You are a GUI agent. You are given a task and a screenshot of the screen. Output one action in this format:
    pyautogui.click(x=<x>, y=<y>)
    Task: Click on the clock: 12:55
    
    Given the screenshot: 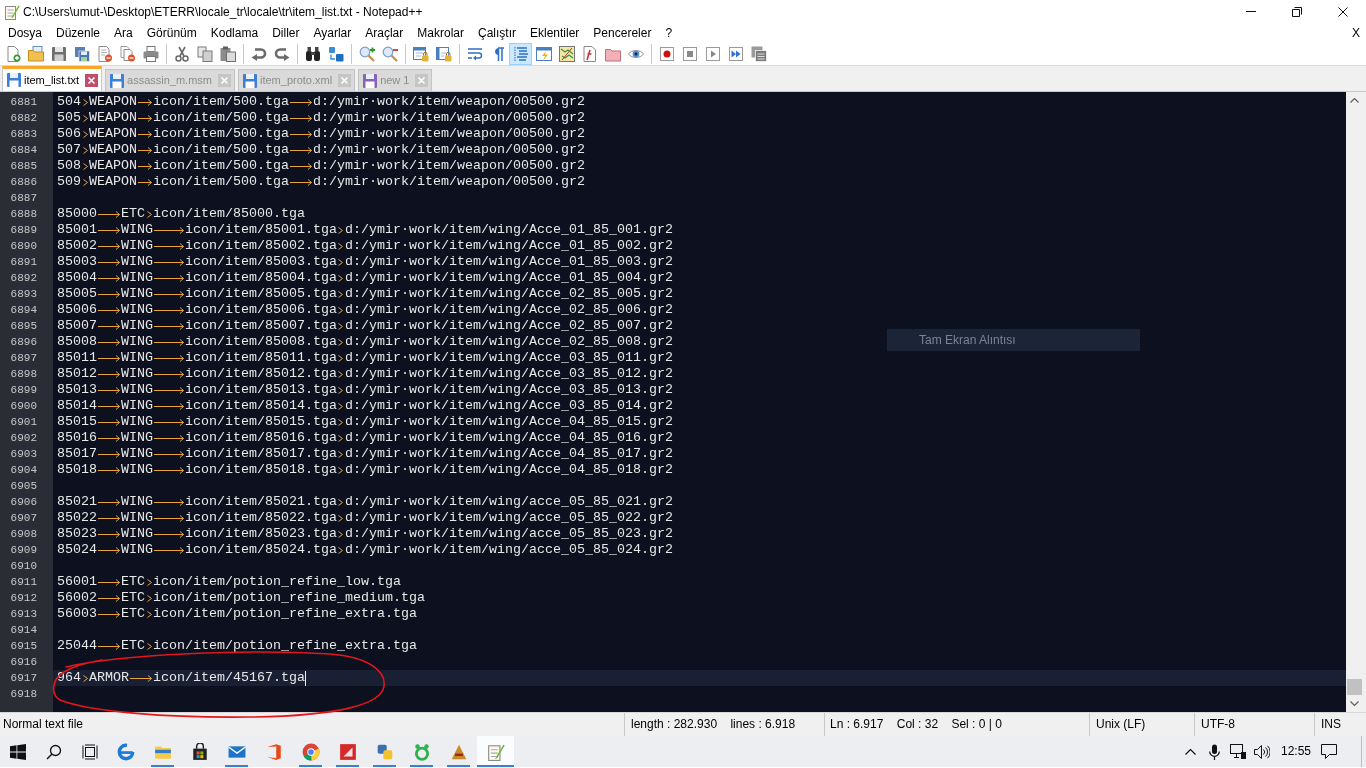 What is the action you would take?
    pyautogui.click(x=1296, y=751)
    